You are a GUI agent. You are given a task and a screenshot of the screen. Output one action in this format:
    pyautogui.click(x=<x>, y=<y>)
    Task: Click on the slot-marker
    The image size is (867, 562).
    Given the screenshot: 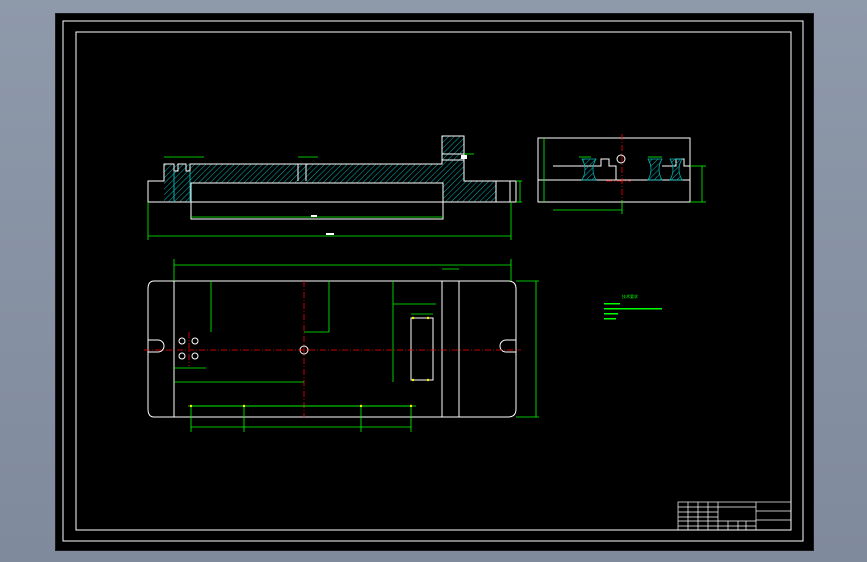 What is the action you would take?
    pyautogui.click(x=464, y=157)
    